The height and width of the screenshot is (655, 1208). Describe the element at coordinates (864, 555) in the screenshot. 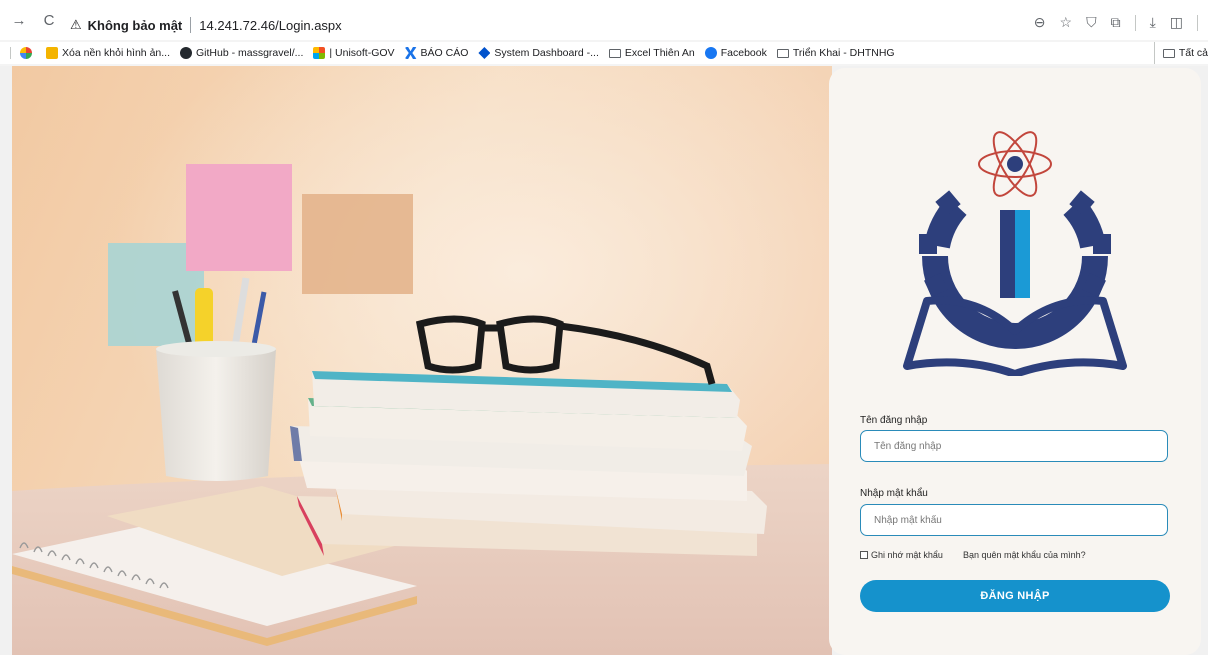

I see `checkbox-icon` at that location.